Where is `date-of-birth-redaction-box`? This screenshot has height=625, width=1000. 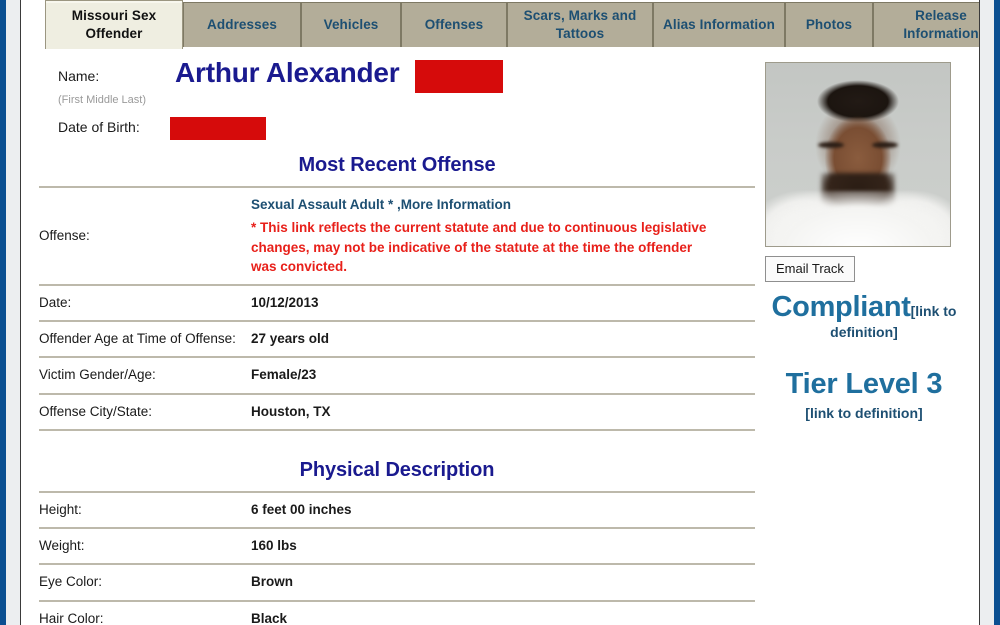
date-of-birth-redaction-box is located at coordinates (218, 128).